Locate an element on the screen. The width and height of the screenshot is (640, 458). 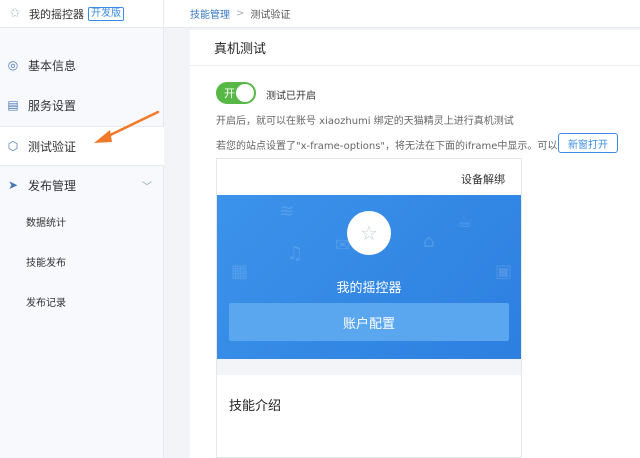
toggle-knob is located at coordinates (245, 93).